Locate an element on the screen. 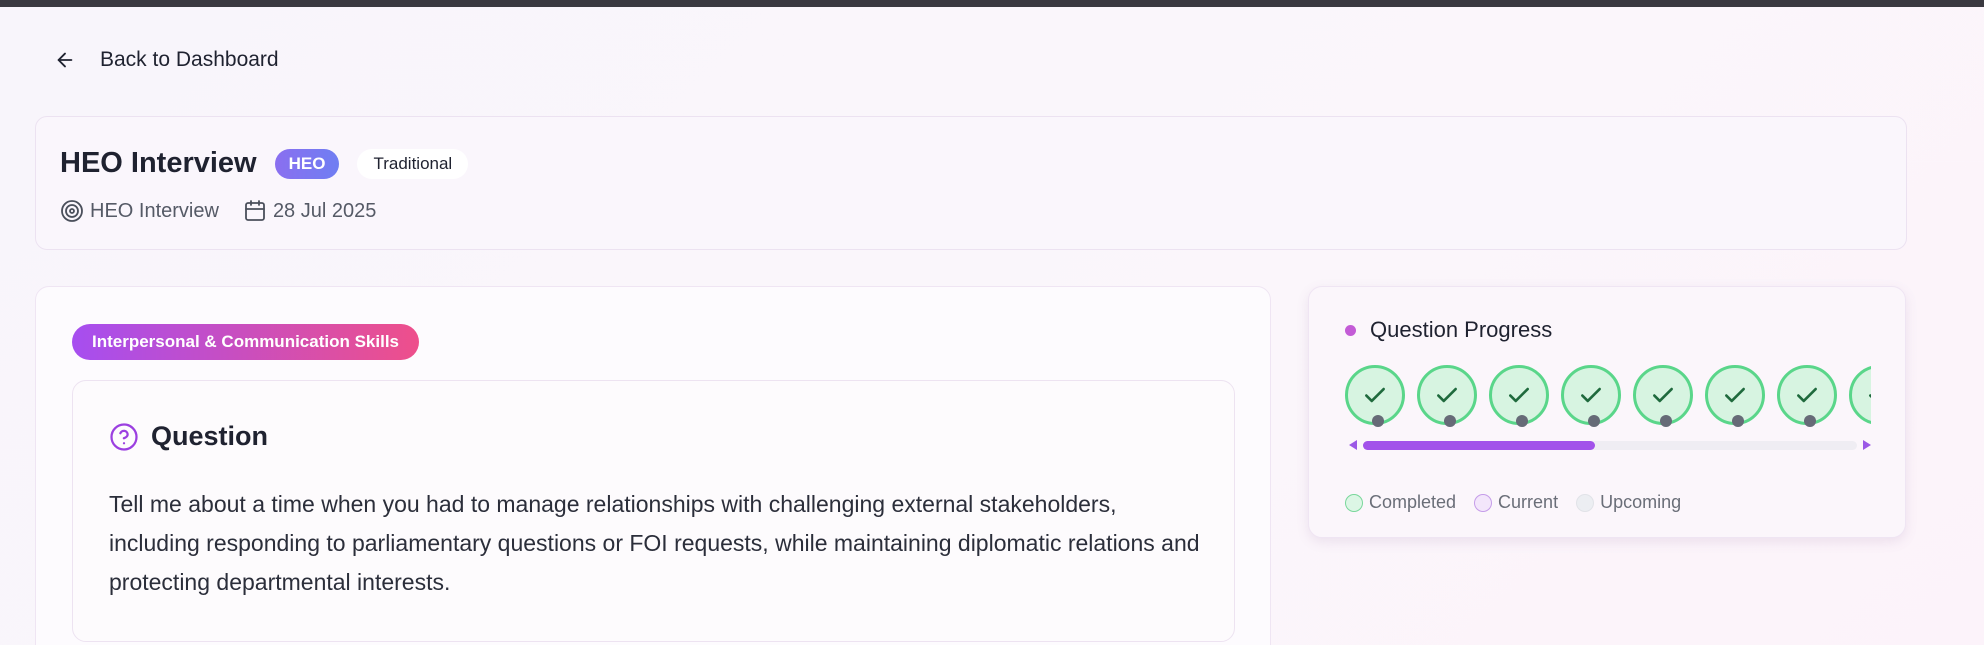  legend-upcoming-label: Upcoming is located at coordinates (1641, 502).